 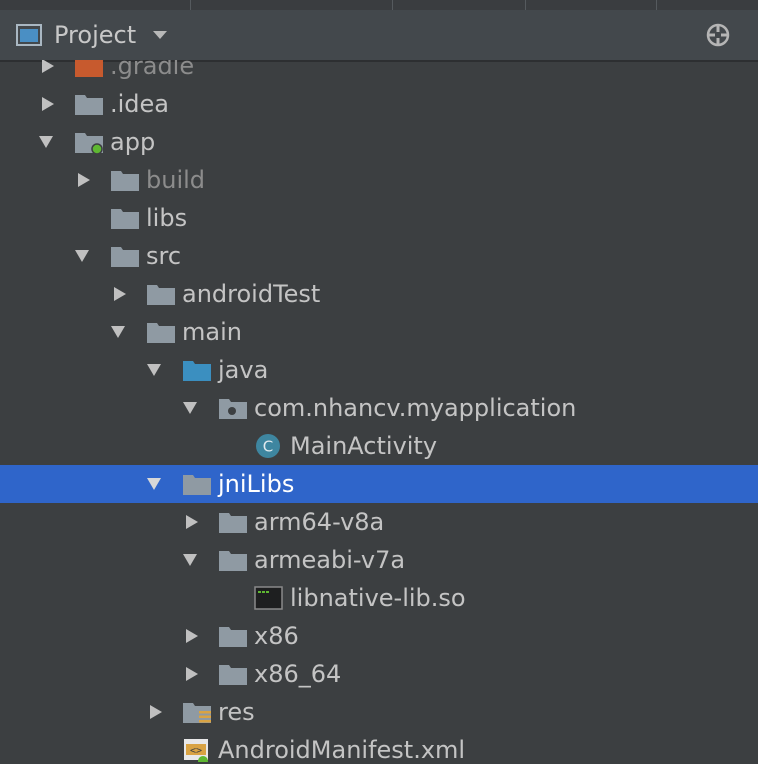 I want to click on tree-item-label: libs, so click(x=167, y=218).